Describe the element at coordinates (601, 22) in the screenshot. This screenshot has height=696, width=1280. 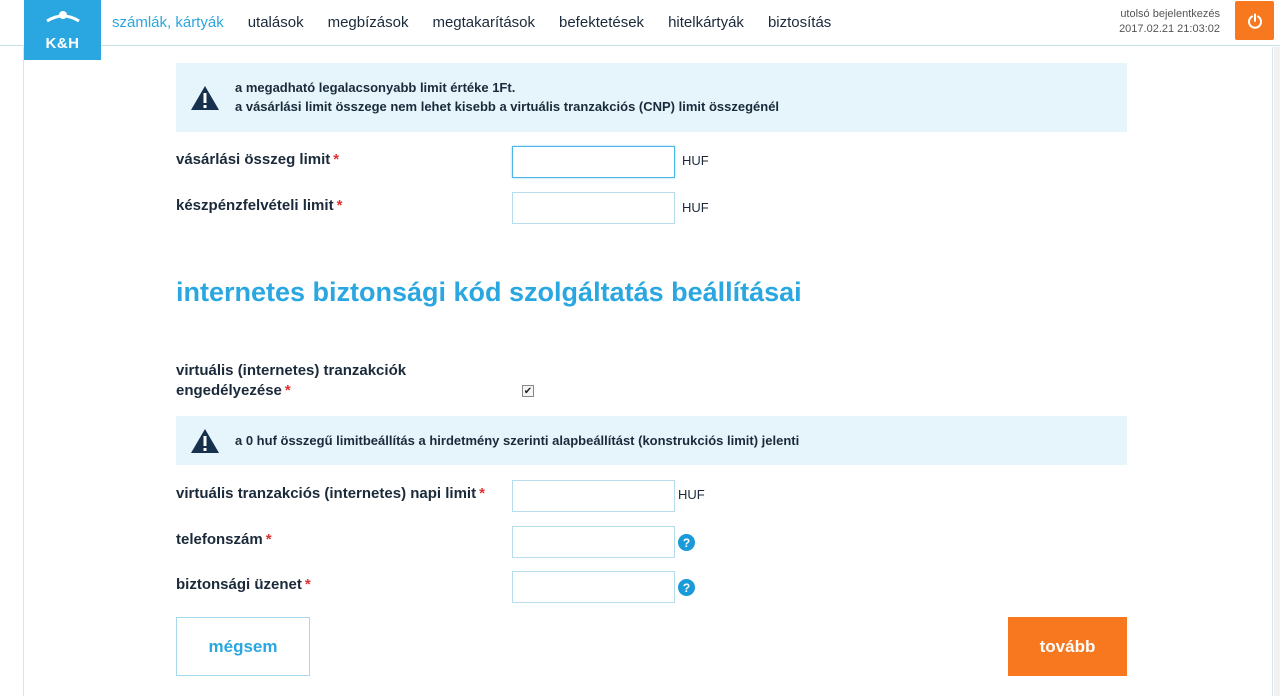
I see `nav-item-befektetesek: befektetések` at that location.